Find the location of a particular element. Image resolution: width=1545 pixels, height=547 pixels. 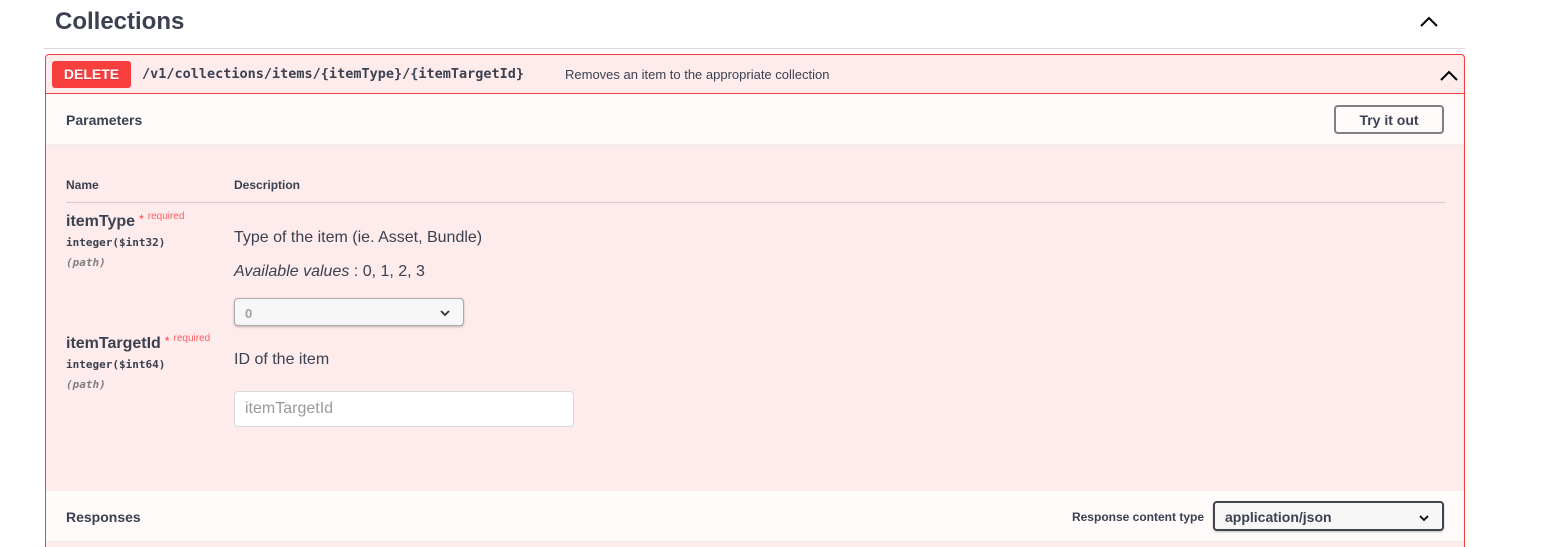

param-name-item-type: itemType * required is located at coordinates (125, 221).